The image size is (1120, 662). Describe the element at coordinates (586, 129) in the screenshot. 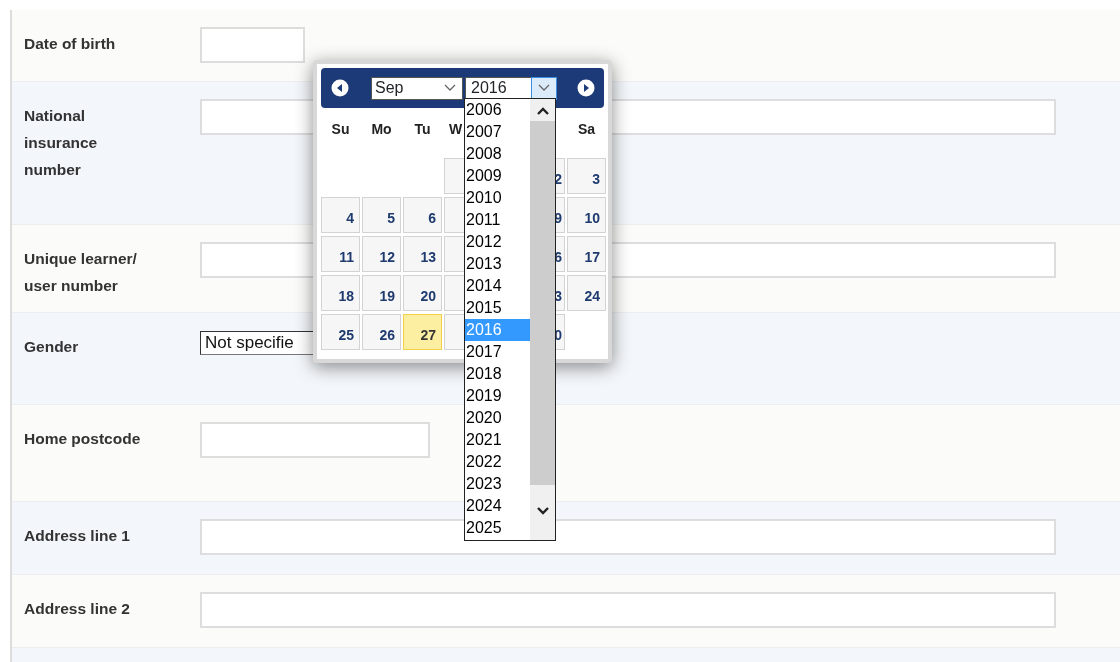

I see `weekday-label: Sa` at that location.